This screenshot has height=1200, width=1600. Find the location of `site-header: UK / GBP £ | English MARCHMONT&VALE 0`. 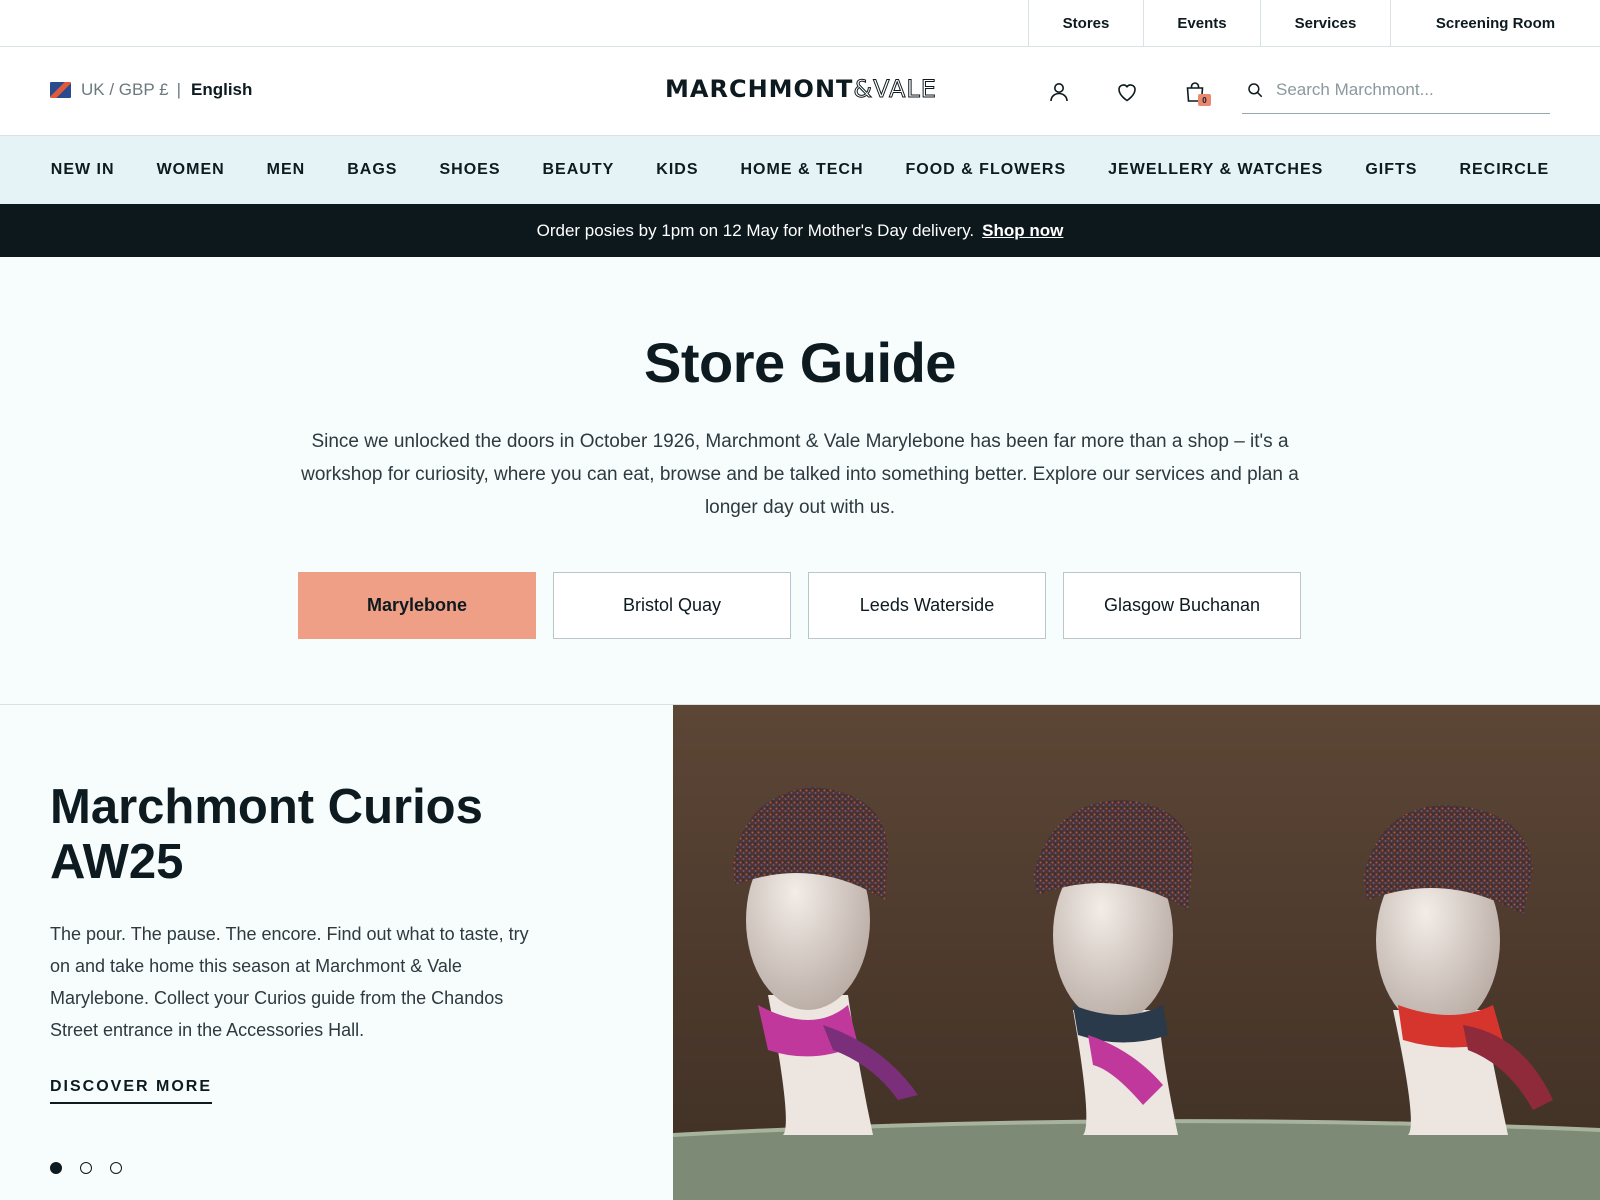

site-header: UK / GBP £ | English MARCHMONT&VALE 0 is located at coordinates (800, 91).